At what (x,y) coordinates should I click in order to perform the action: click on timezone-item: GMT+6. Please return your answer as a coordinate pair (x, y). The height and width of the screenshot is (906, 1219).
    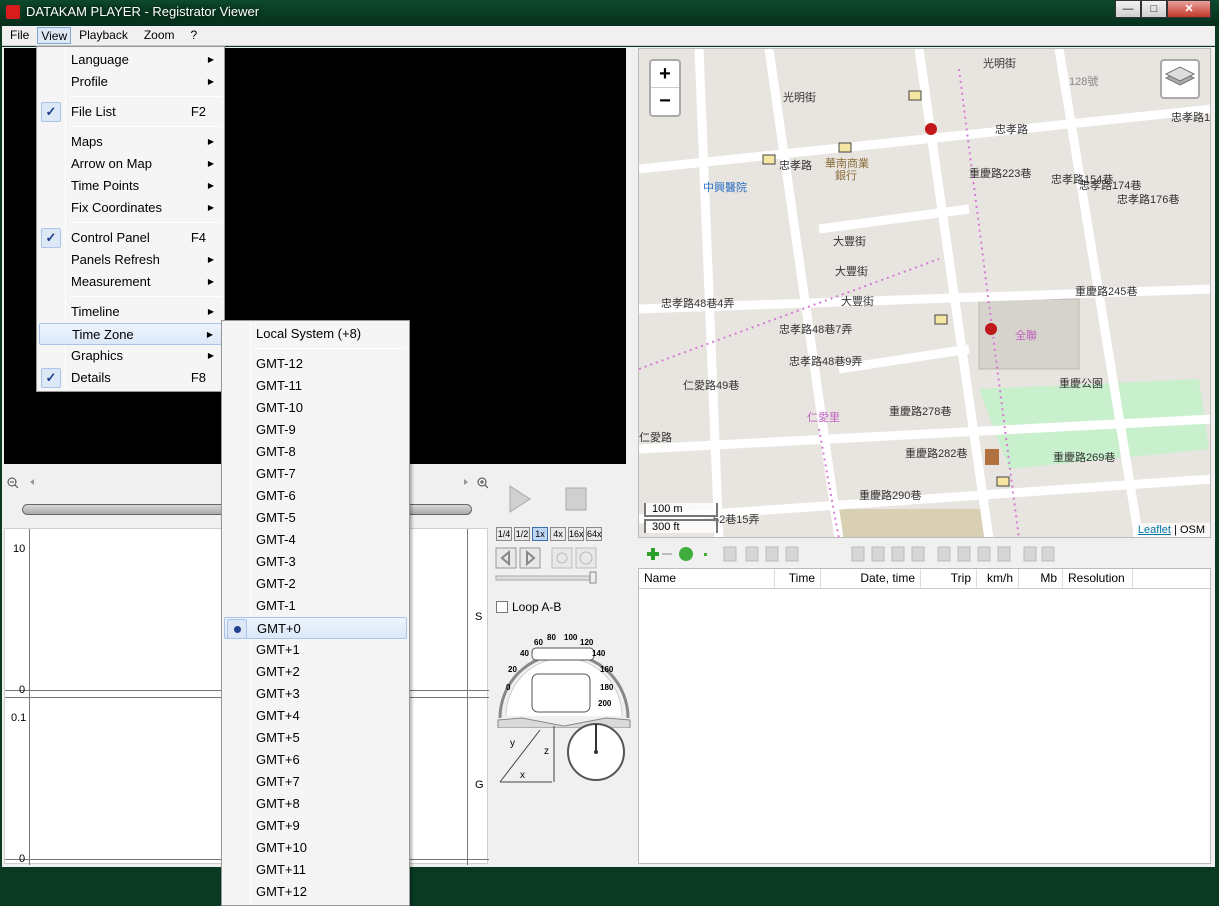
    Looking at the image, I should click on (315, 760).